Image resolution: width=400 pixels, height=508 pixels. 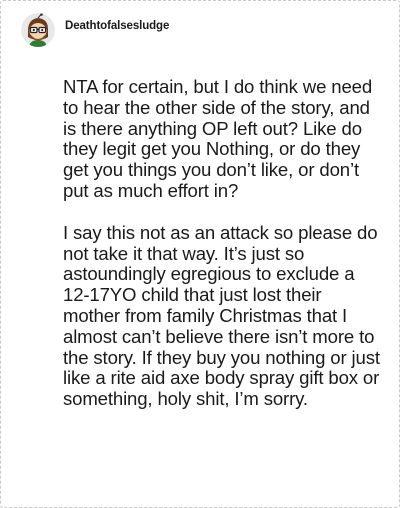 What do you see at coordinates (38, 30) in the screenshot?
I see `snoo-avatar-icon` at bounding box center [38, 30].